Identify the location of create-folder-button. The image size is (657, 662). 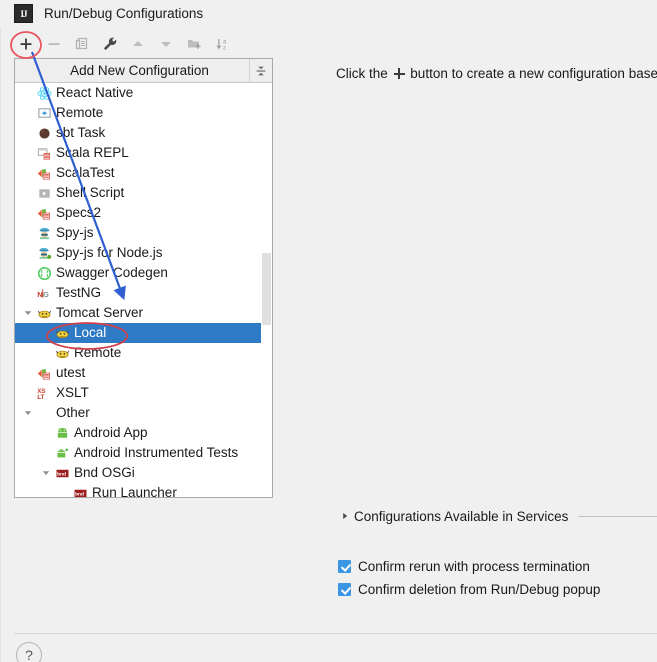
(194, 44).